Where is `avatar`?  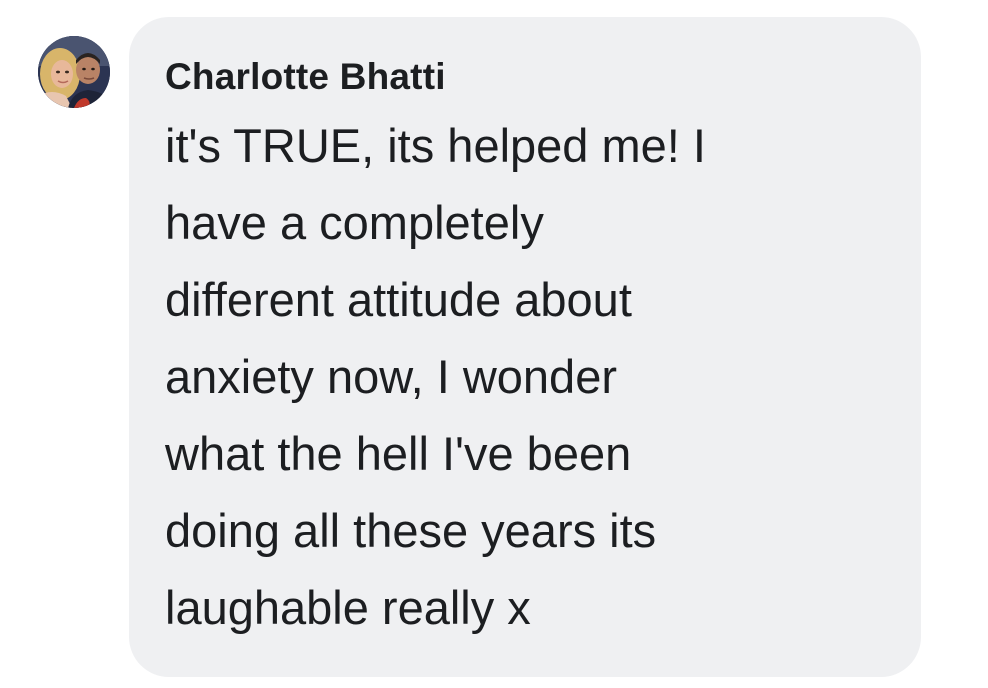 avatar is located at coordinates (74, 72).